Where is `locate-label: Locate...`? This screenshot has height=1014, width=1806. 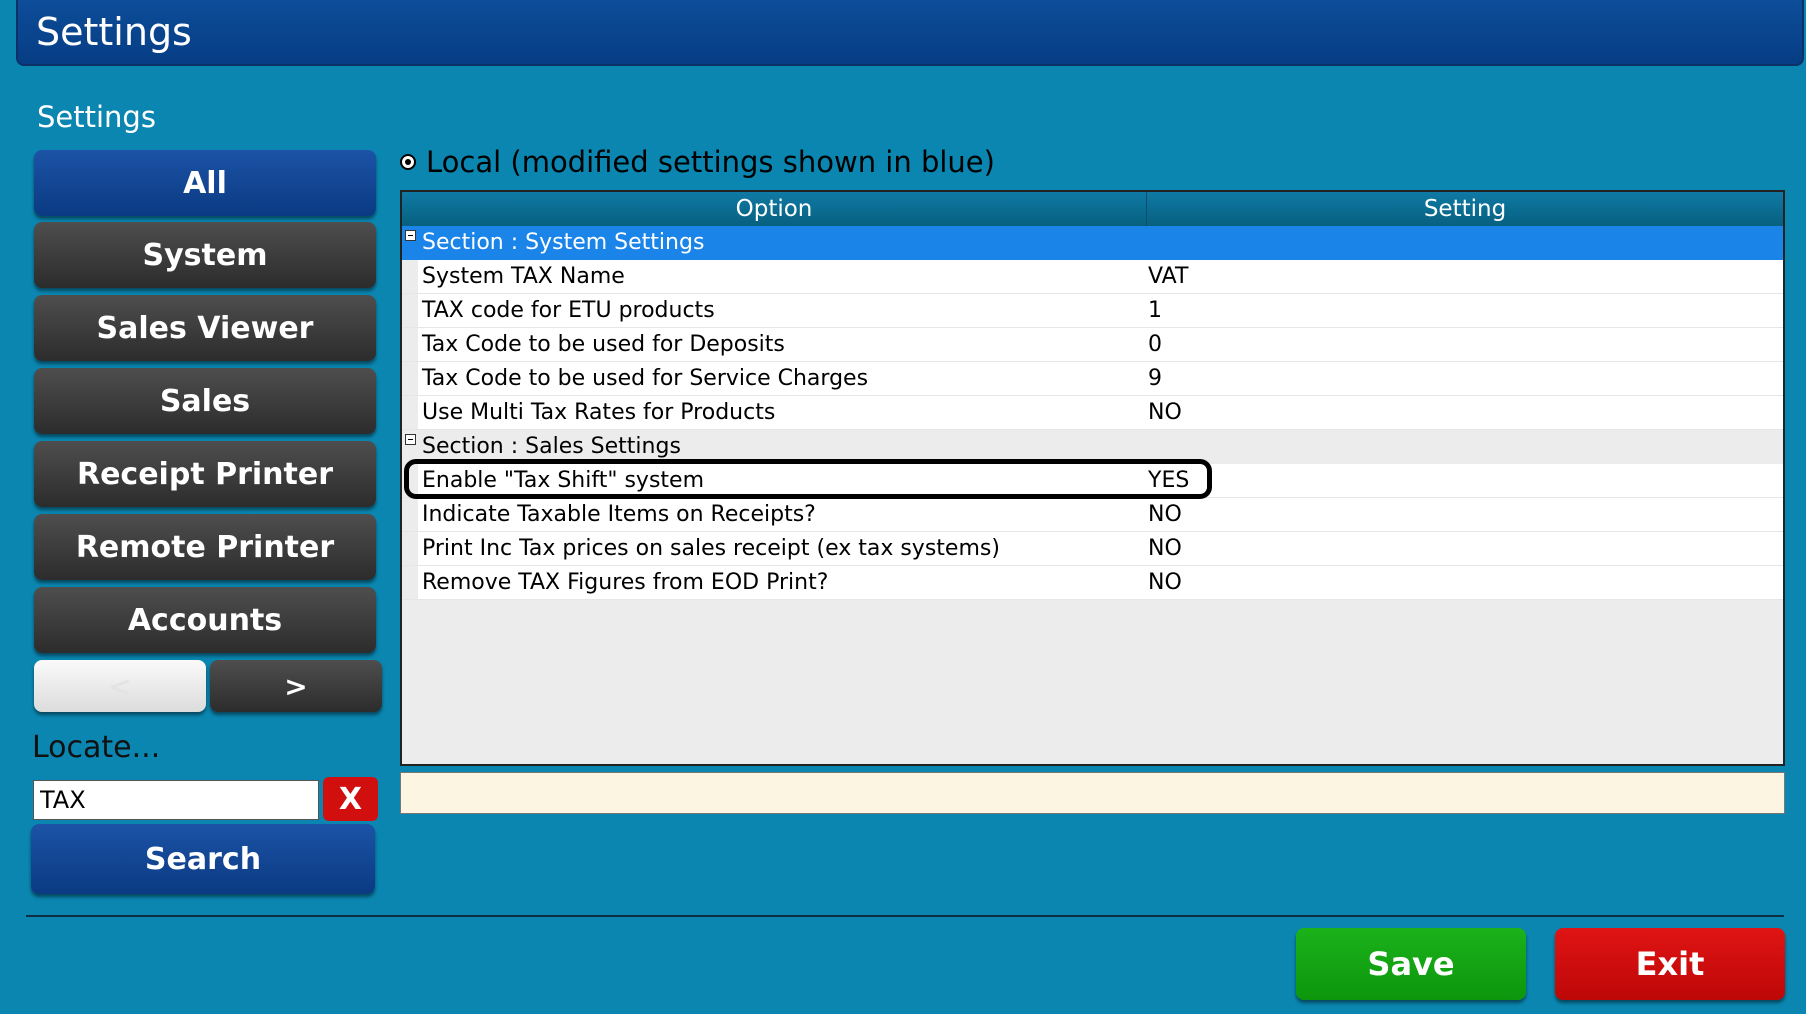
locate-label: Locate... is located at coordinates (96, 747).